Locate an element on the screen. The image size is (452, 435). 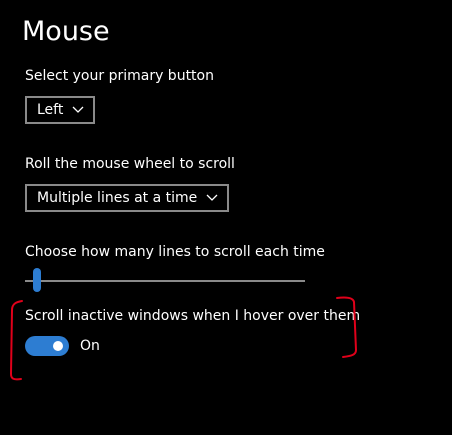
toggle-knob is located at coordinates (58, 346).